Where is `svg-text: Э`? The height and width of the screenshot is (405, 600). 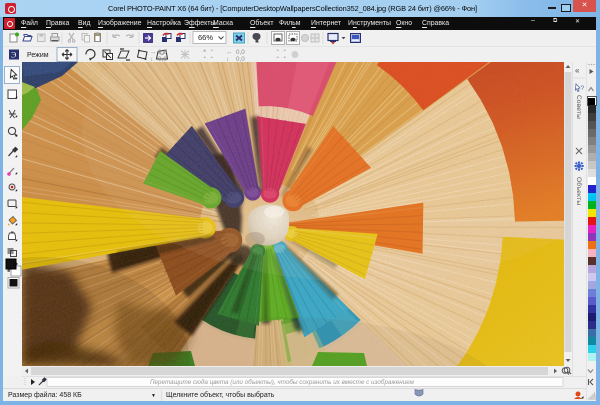 svg-text: Э is located at coordinates (13, 55).